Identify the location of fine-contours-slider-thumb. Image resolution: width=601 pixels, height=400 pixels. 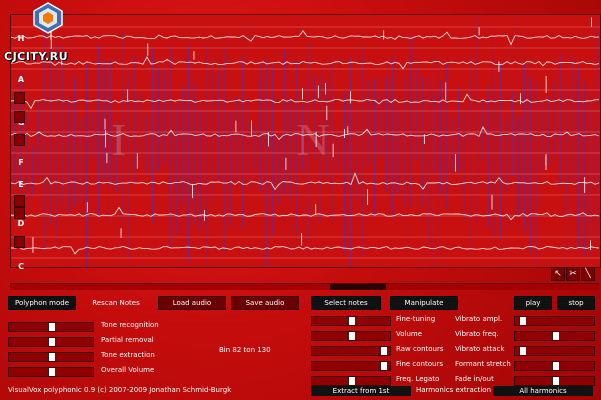
(383, 366).